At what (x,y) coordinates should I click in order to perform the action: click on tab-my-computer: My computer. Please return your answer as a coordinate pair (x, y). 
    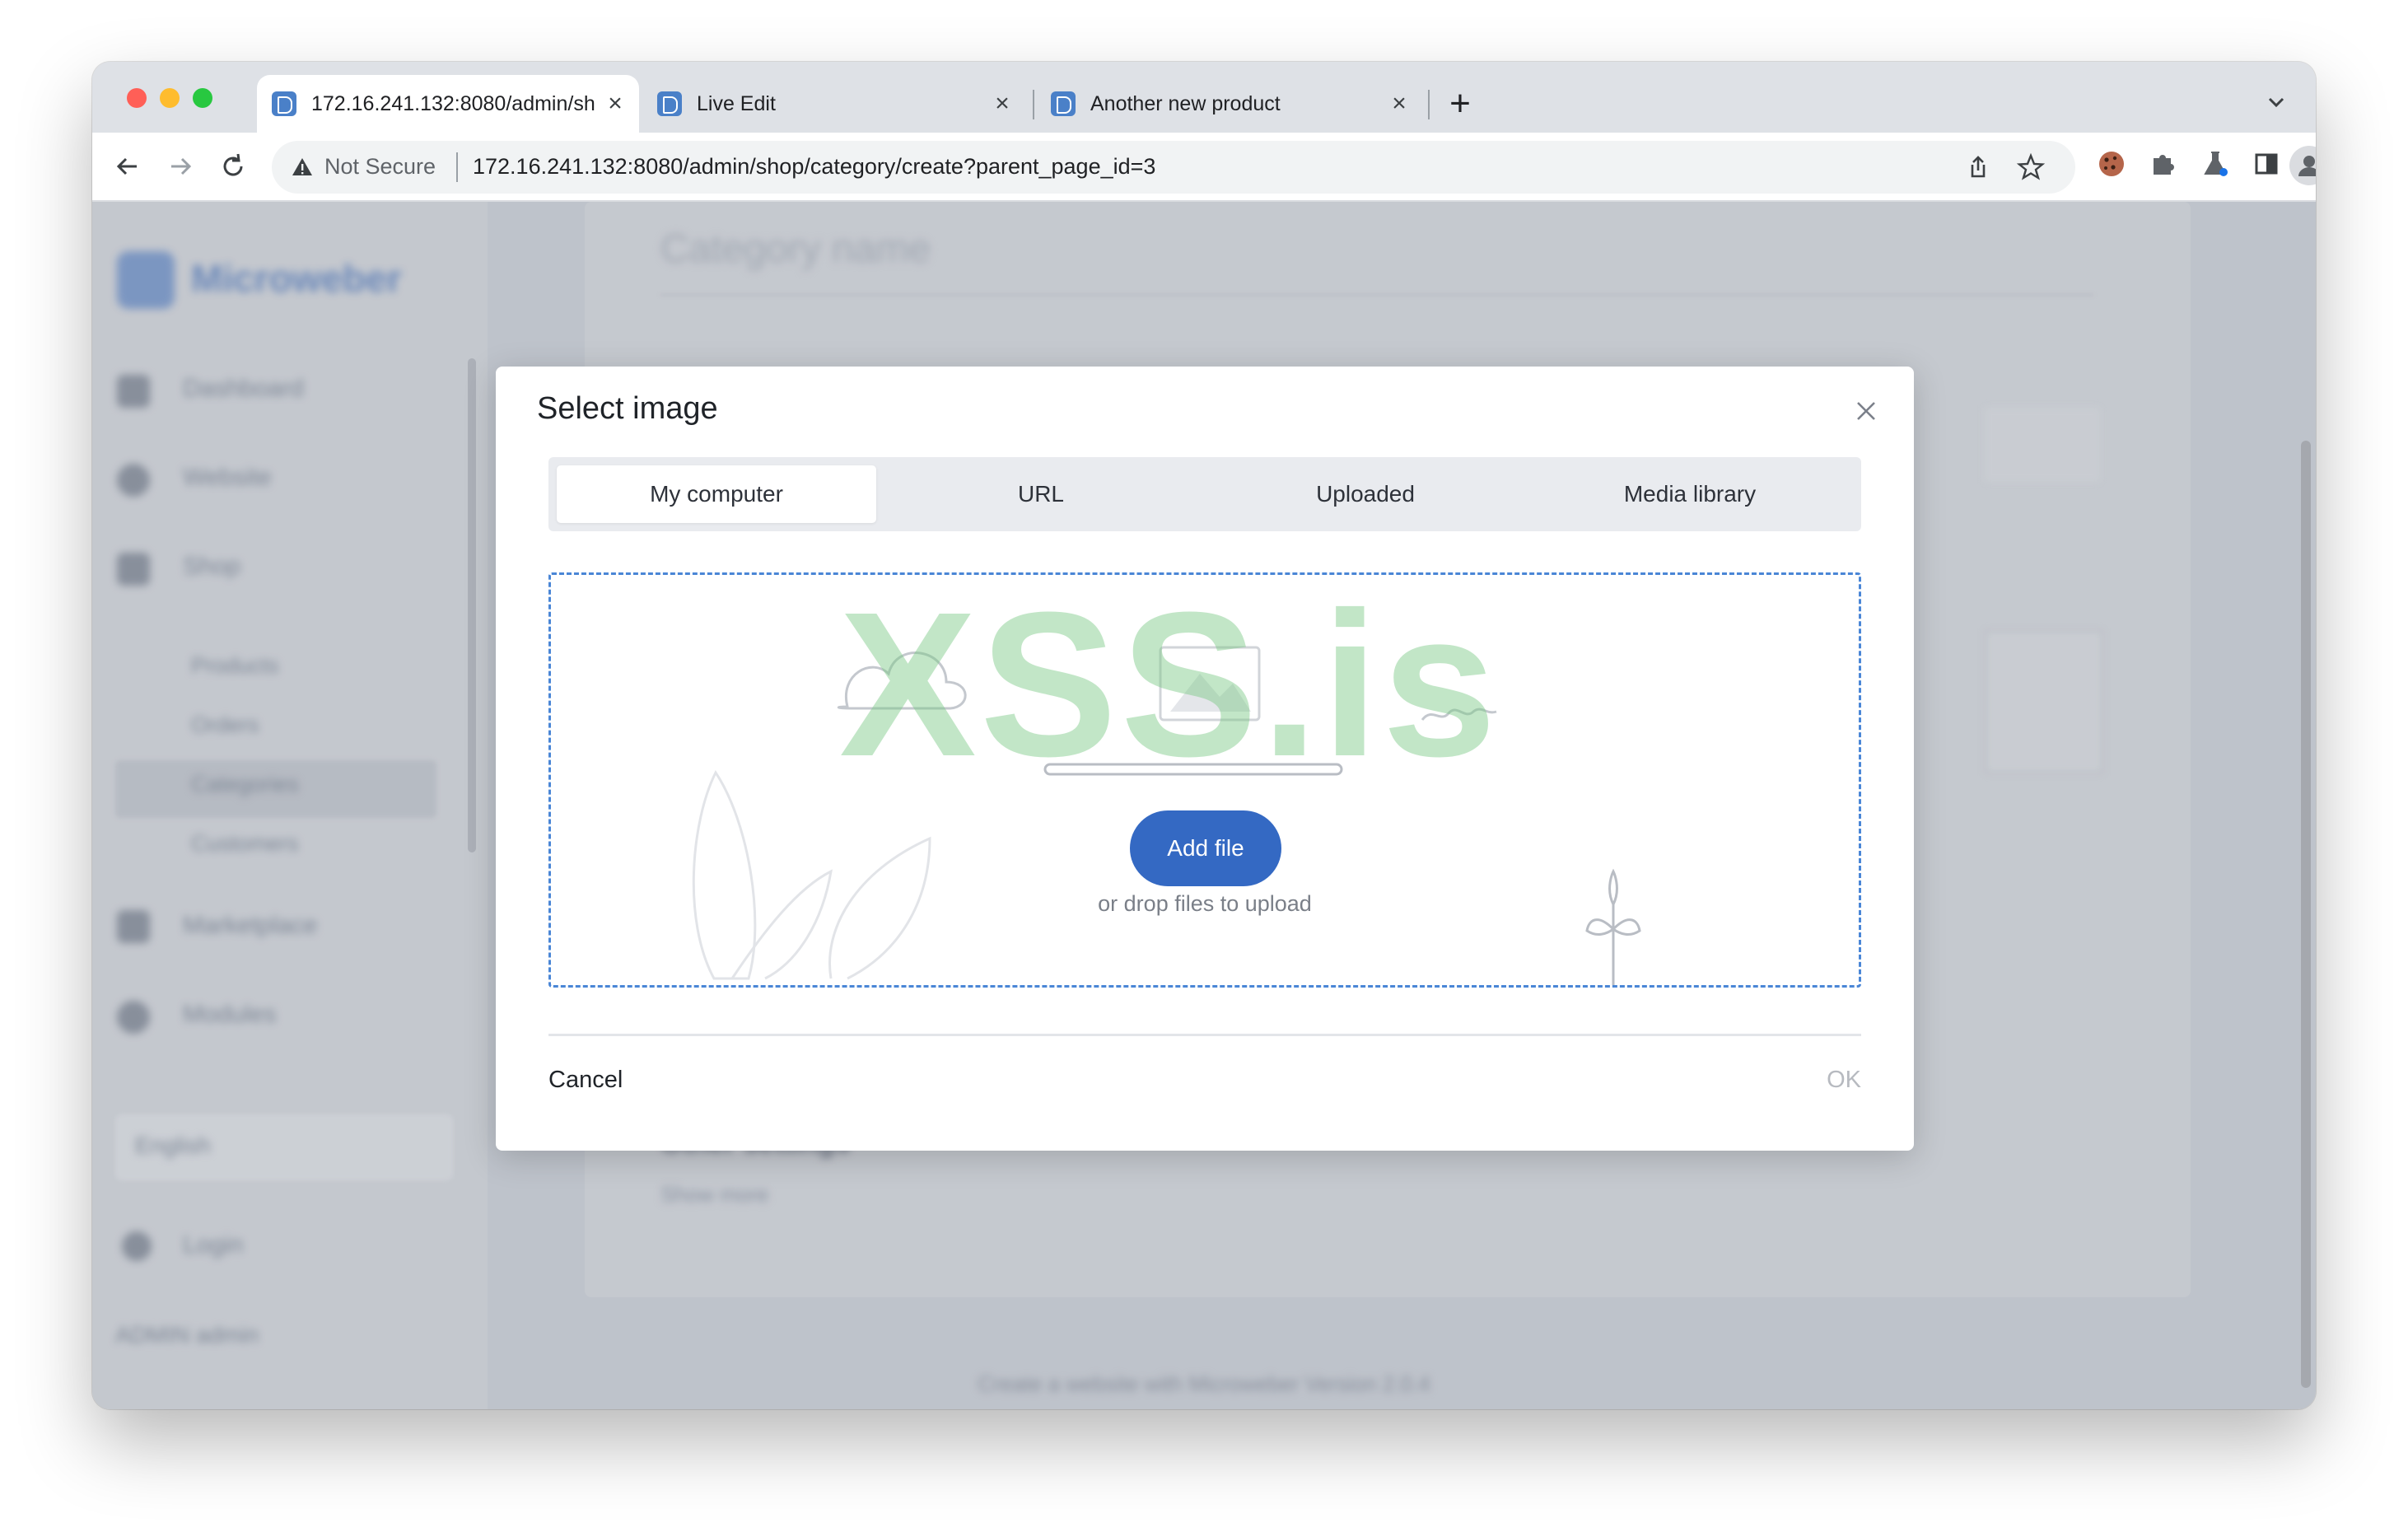
    Looking at the image, I should click on (716, 494).